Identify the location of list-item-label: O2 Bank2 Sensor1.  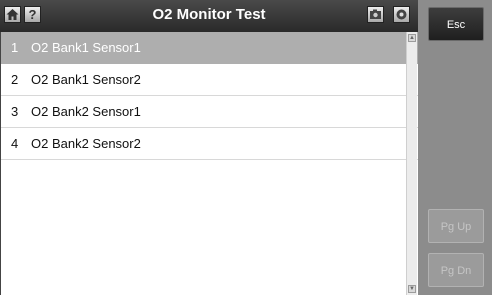
(86, 111).